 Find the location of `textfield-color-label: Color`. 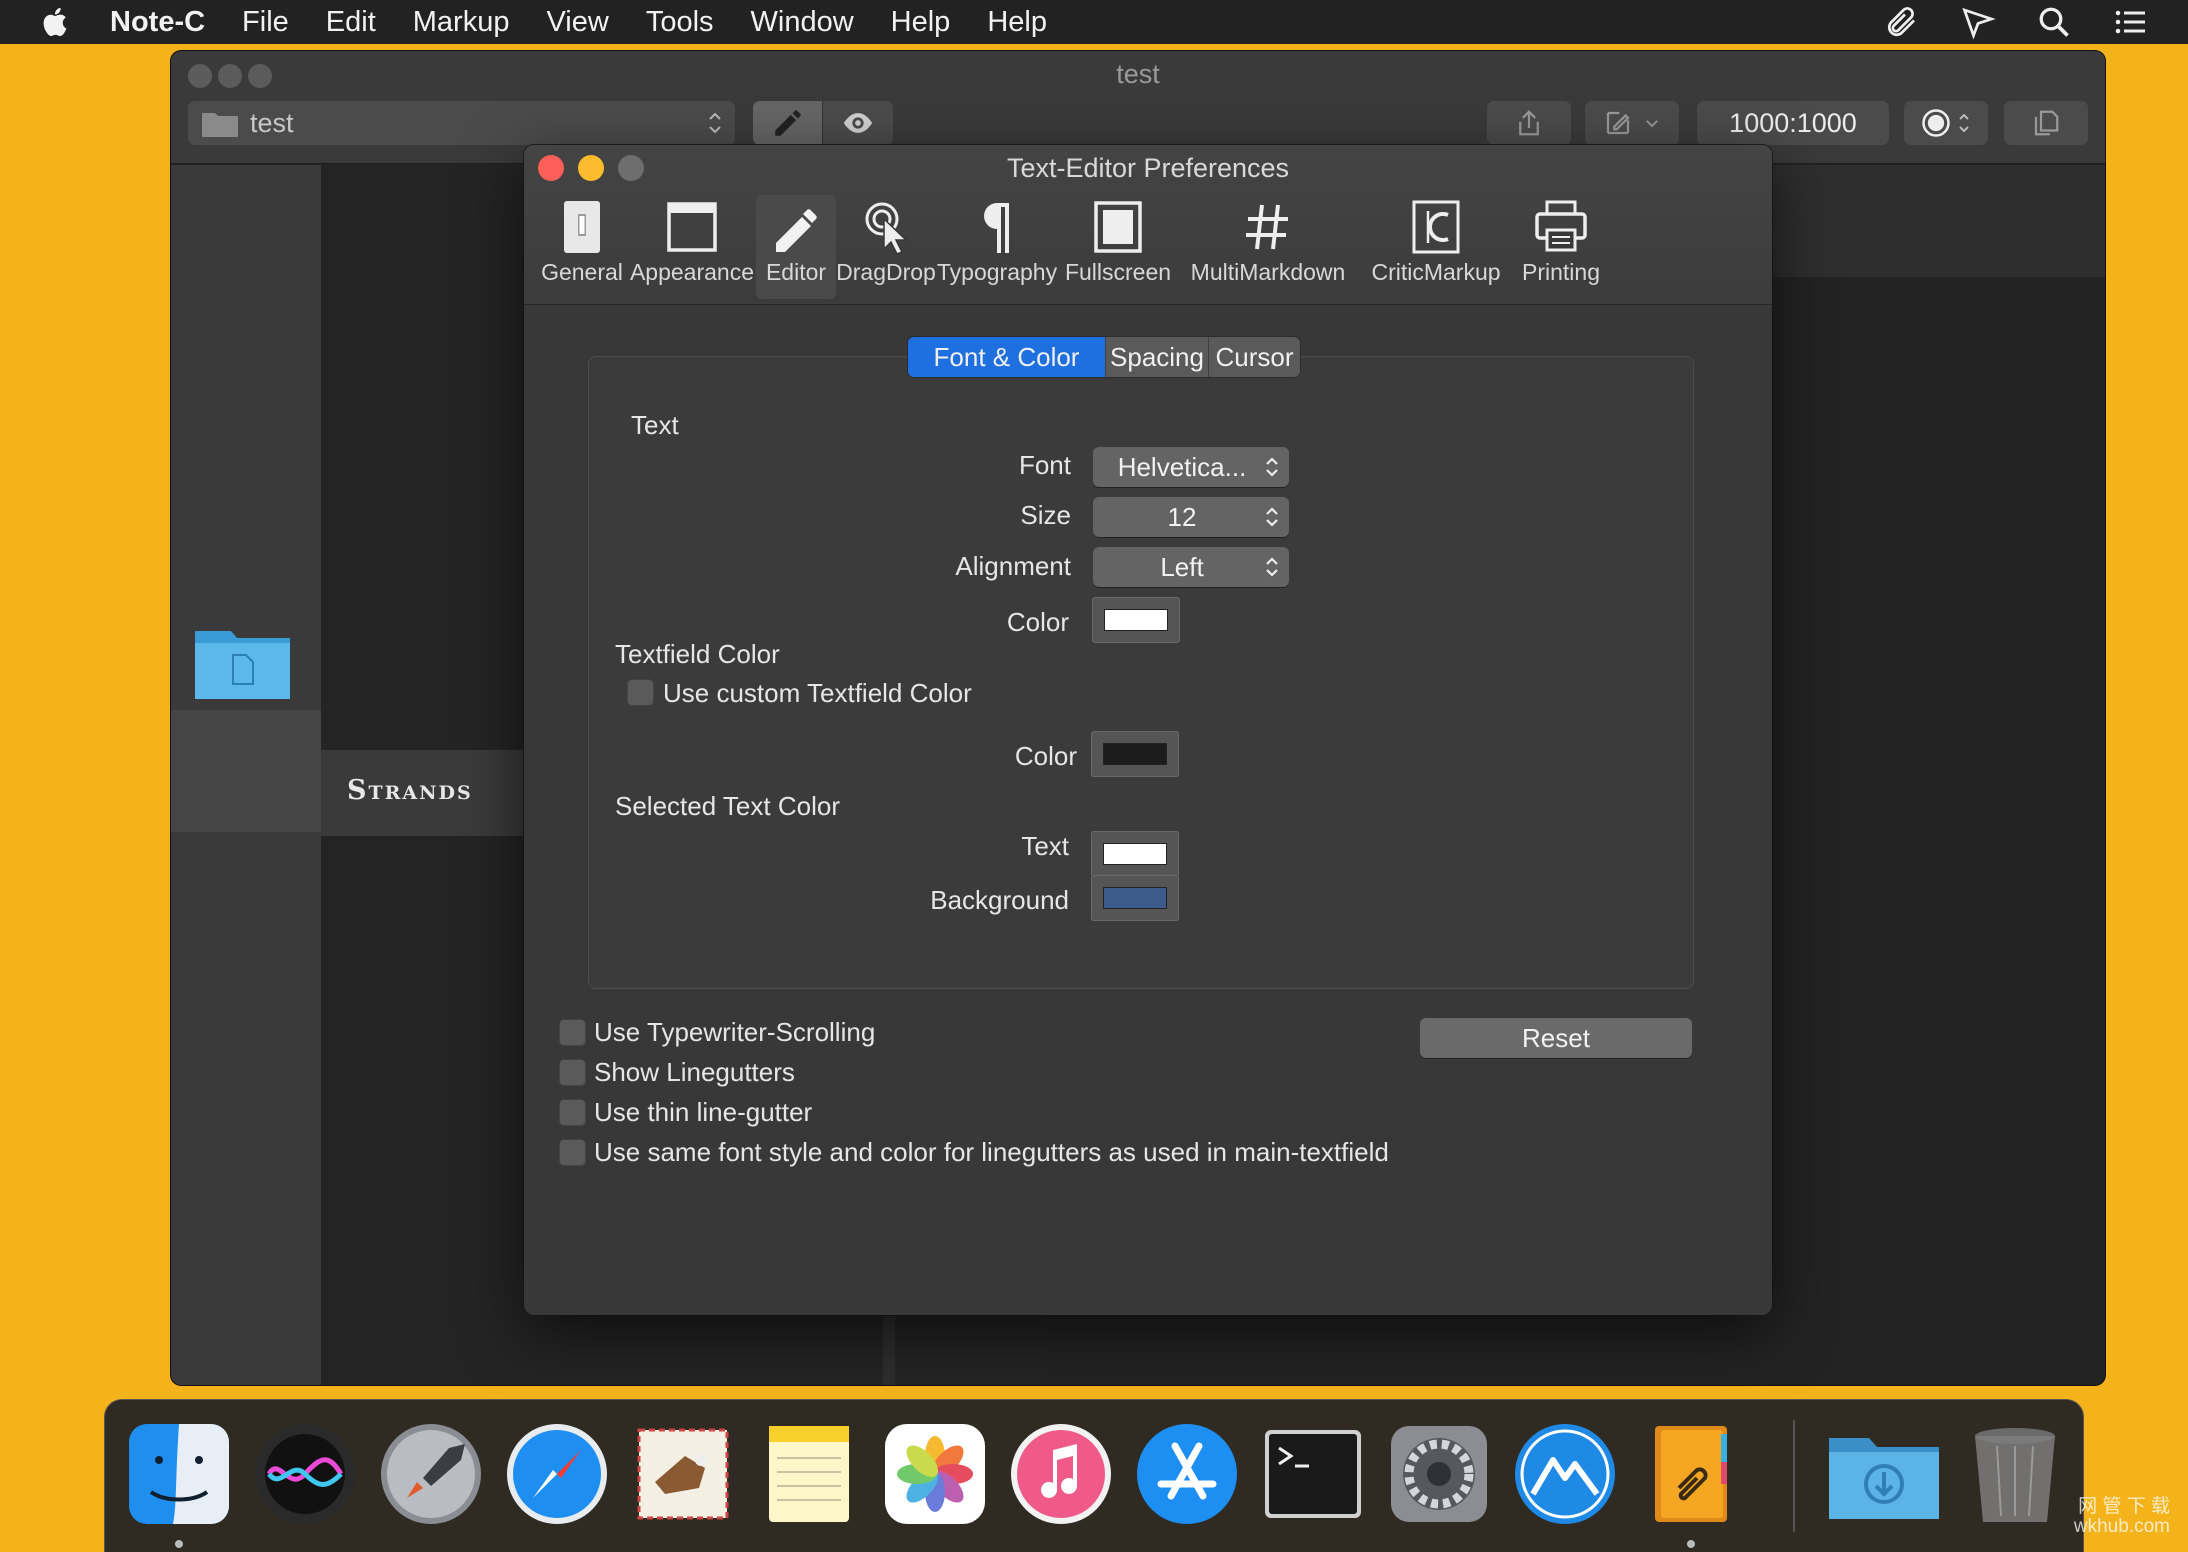

textfield-color-label: Color is located at coordinates (1045, 756).